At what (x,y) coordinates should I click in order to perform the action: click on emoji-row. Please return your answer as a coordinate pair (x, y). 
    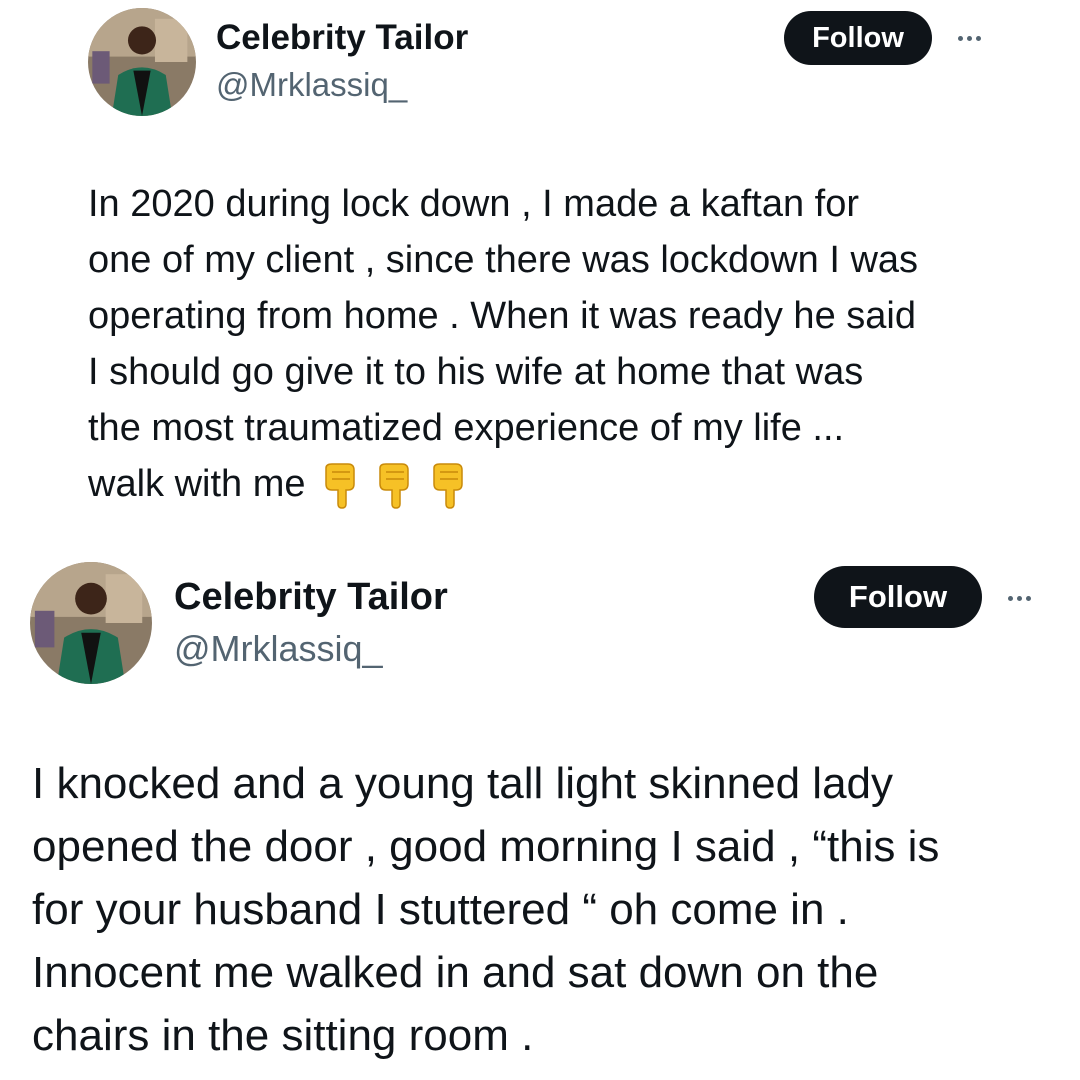
    Looking at the image, I should click on (394, 486).